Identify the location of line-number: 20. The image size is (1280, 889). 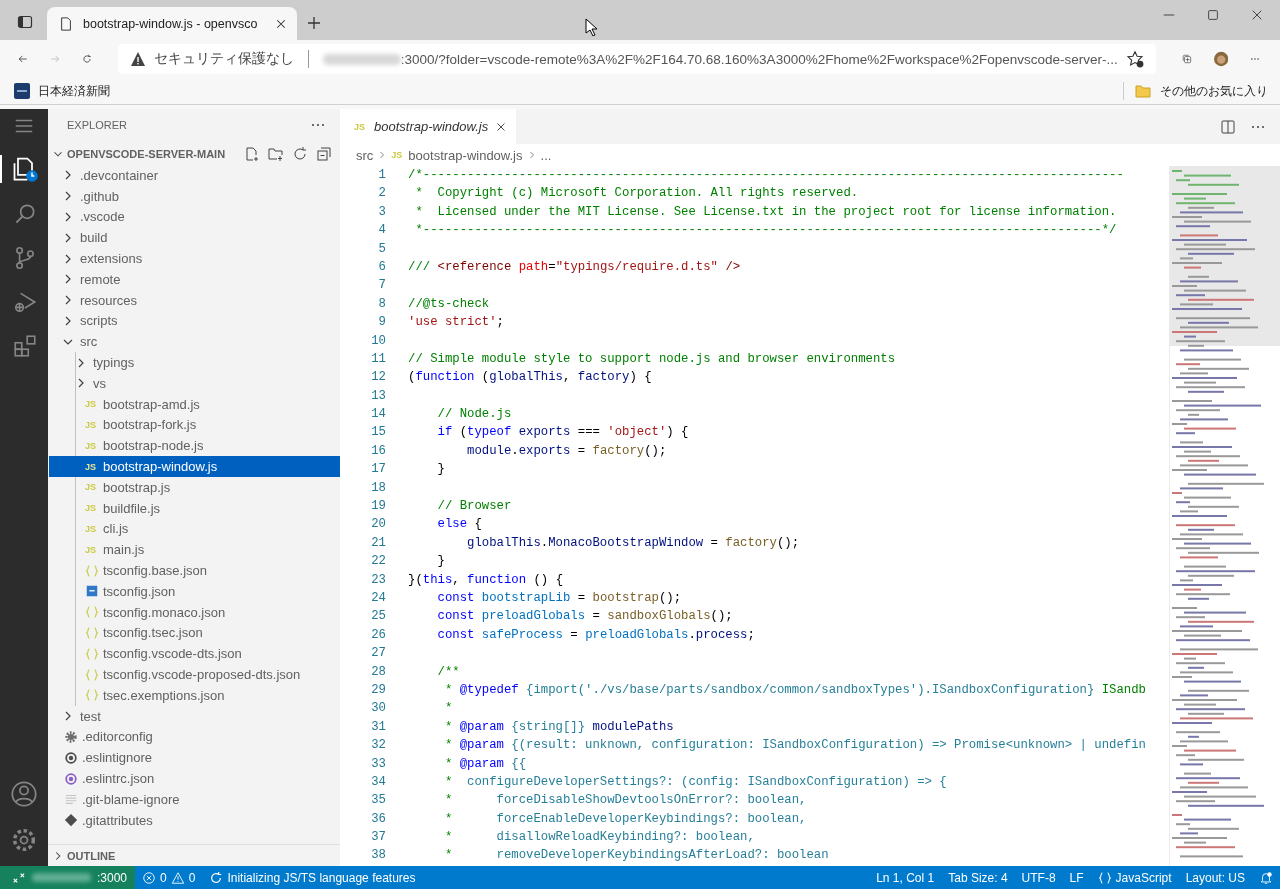
(378, 525).